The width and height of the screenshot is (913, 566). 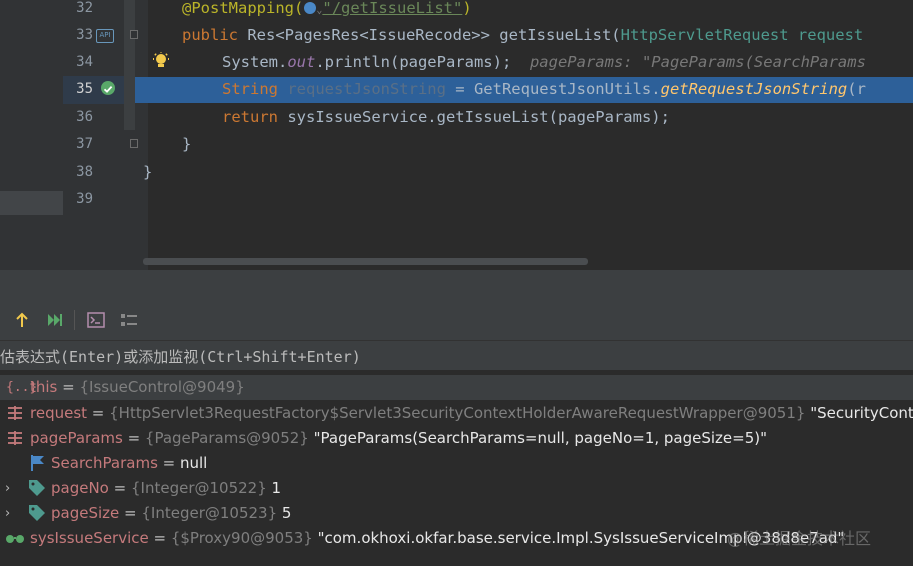 I want to click on toolbar-separator, so click(x=74, y=320).